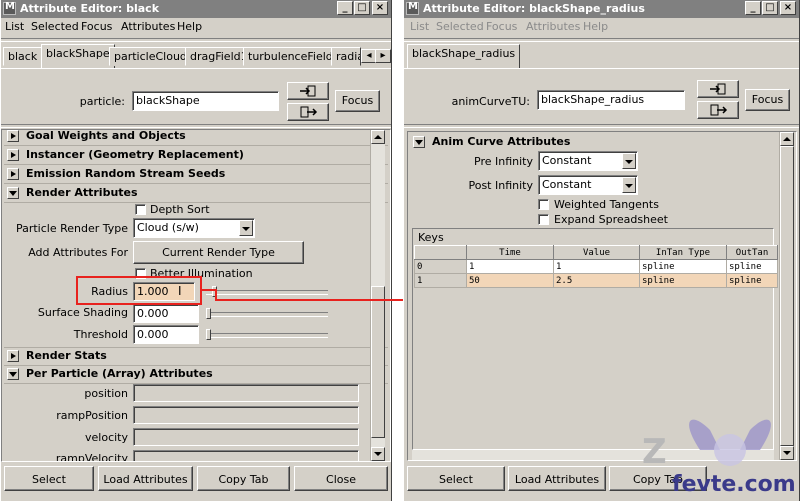 Image resolution: width=800 pixels, height=501 pixels. What do you see at coordinates (683, 252) in the screenshot?
I see `column-header: InTan Type` at bounding box center [683, 252].